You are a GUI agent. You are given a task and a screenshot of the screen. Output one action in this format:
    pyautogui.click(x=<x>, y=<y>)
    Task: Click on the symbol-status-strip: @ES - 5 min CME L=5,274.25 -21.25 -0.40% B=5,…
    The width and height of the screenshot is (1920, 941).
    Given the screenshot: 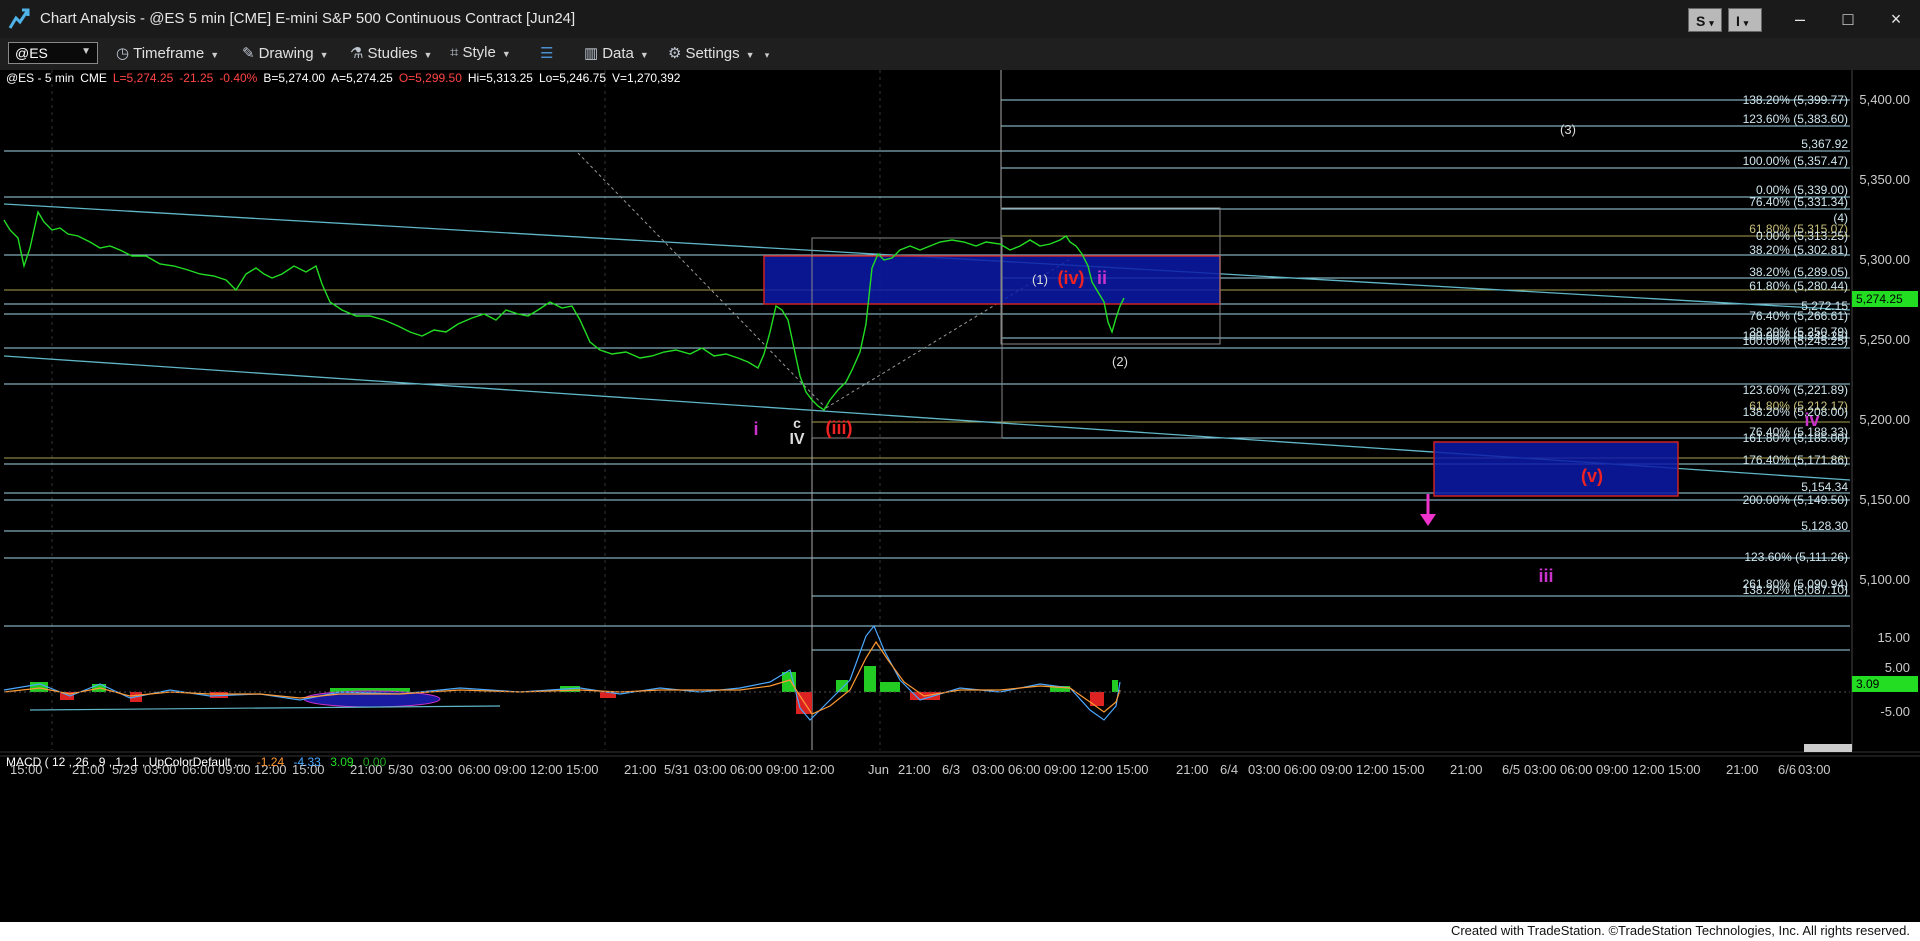 What is the action you would take?
    pyautogui.click(x=343, y=78)
    